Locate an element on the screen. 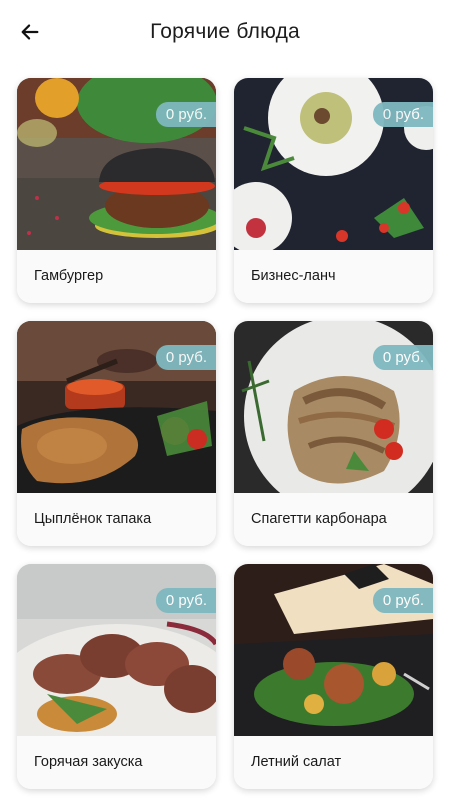 The image size is (450, 800). dish-card-burger: 0 руб. Гамбургер is located at coordinates (116, 190).